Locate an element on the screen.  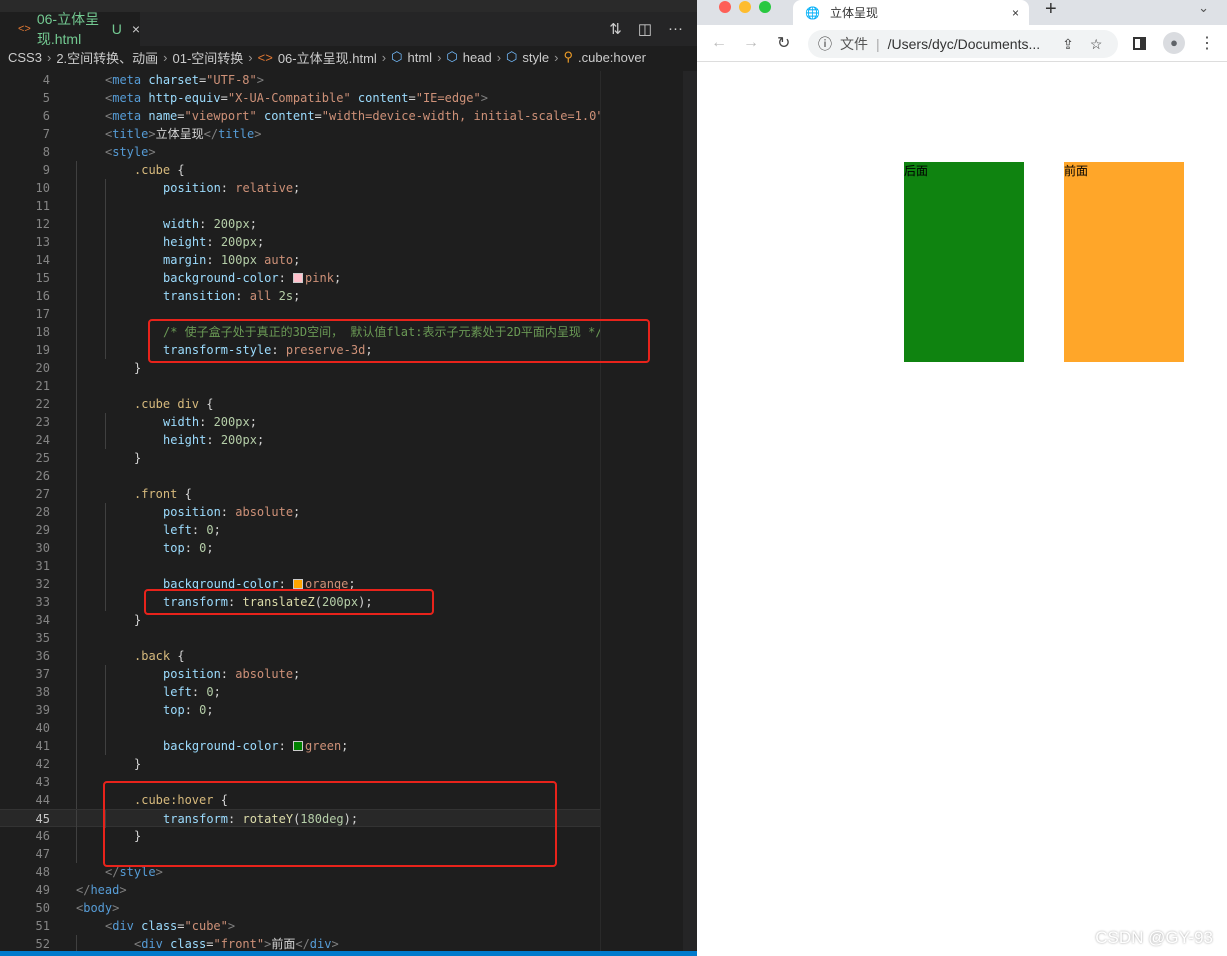
code-line: 16 transition: all 2s; is located at coordinates (300, 296).